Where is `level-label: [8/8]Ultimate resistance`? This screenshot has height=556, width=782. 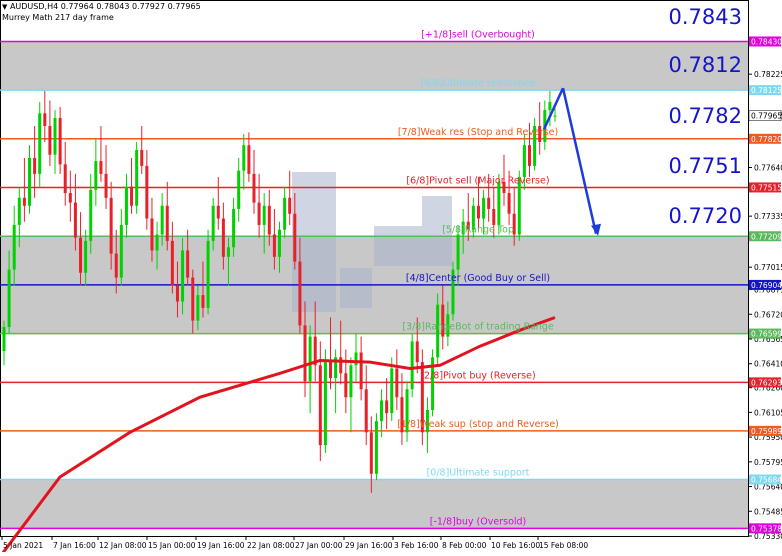
level-label: [8/8]Ultimate resistance is located at coordinates (477, 83).